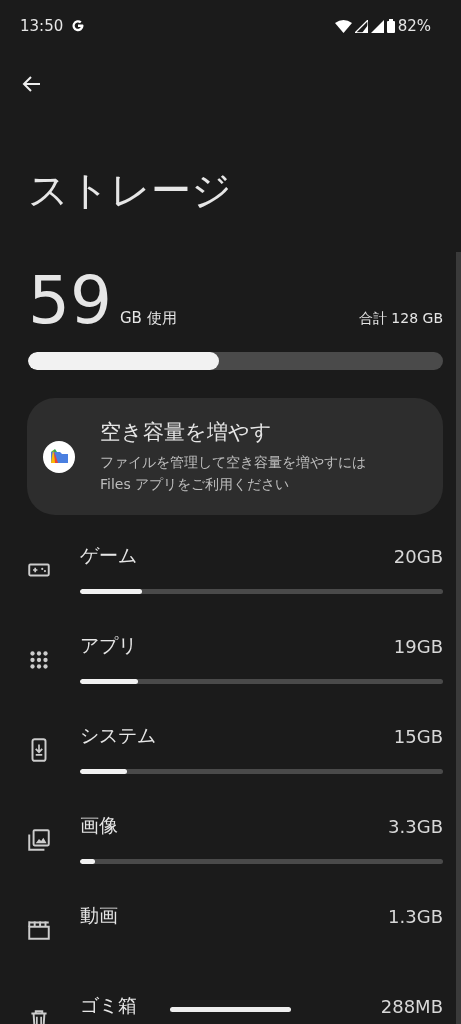 Image resolution: width=461 pixels, height=1024 pixels. Describe the element at coordinates (415, 826) in the screenshot. I see `category-size: 3.3GB` at that location.